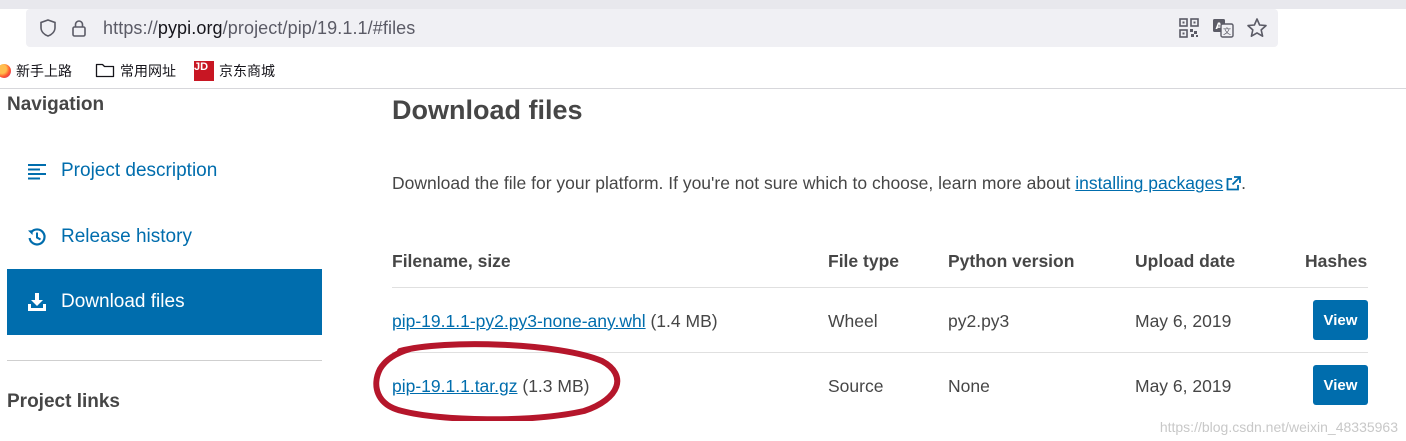 The height and width of the screenshot is (441, 1406). What do you see at coordinates (123, 301) in the screenshot?
I see `sidebar-item-label: Download files` at bounding box center [123, 301].